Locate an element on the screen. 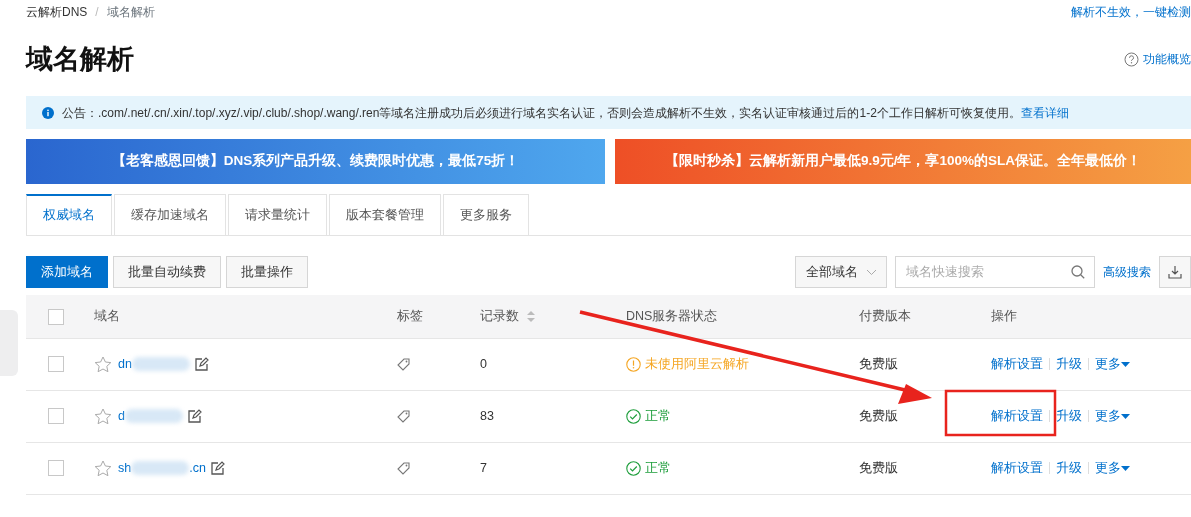  tab: 缓存加速域名 is located at coordinates (170, 214).